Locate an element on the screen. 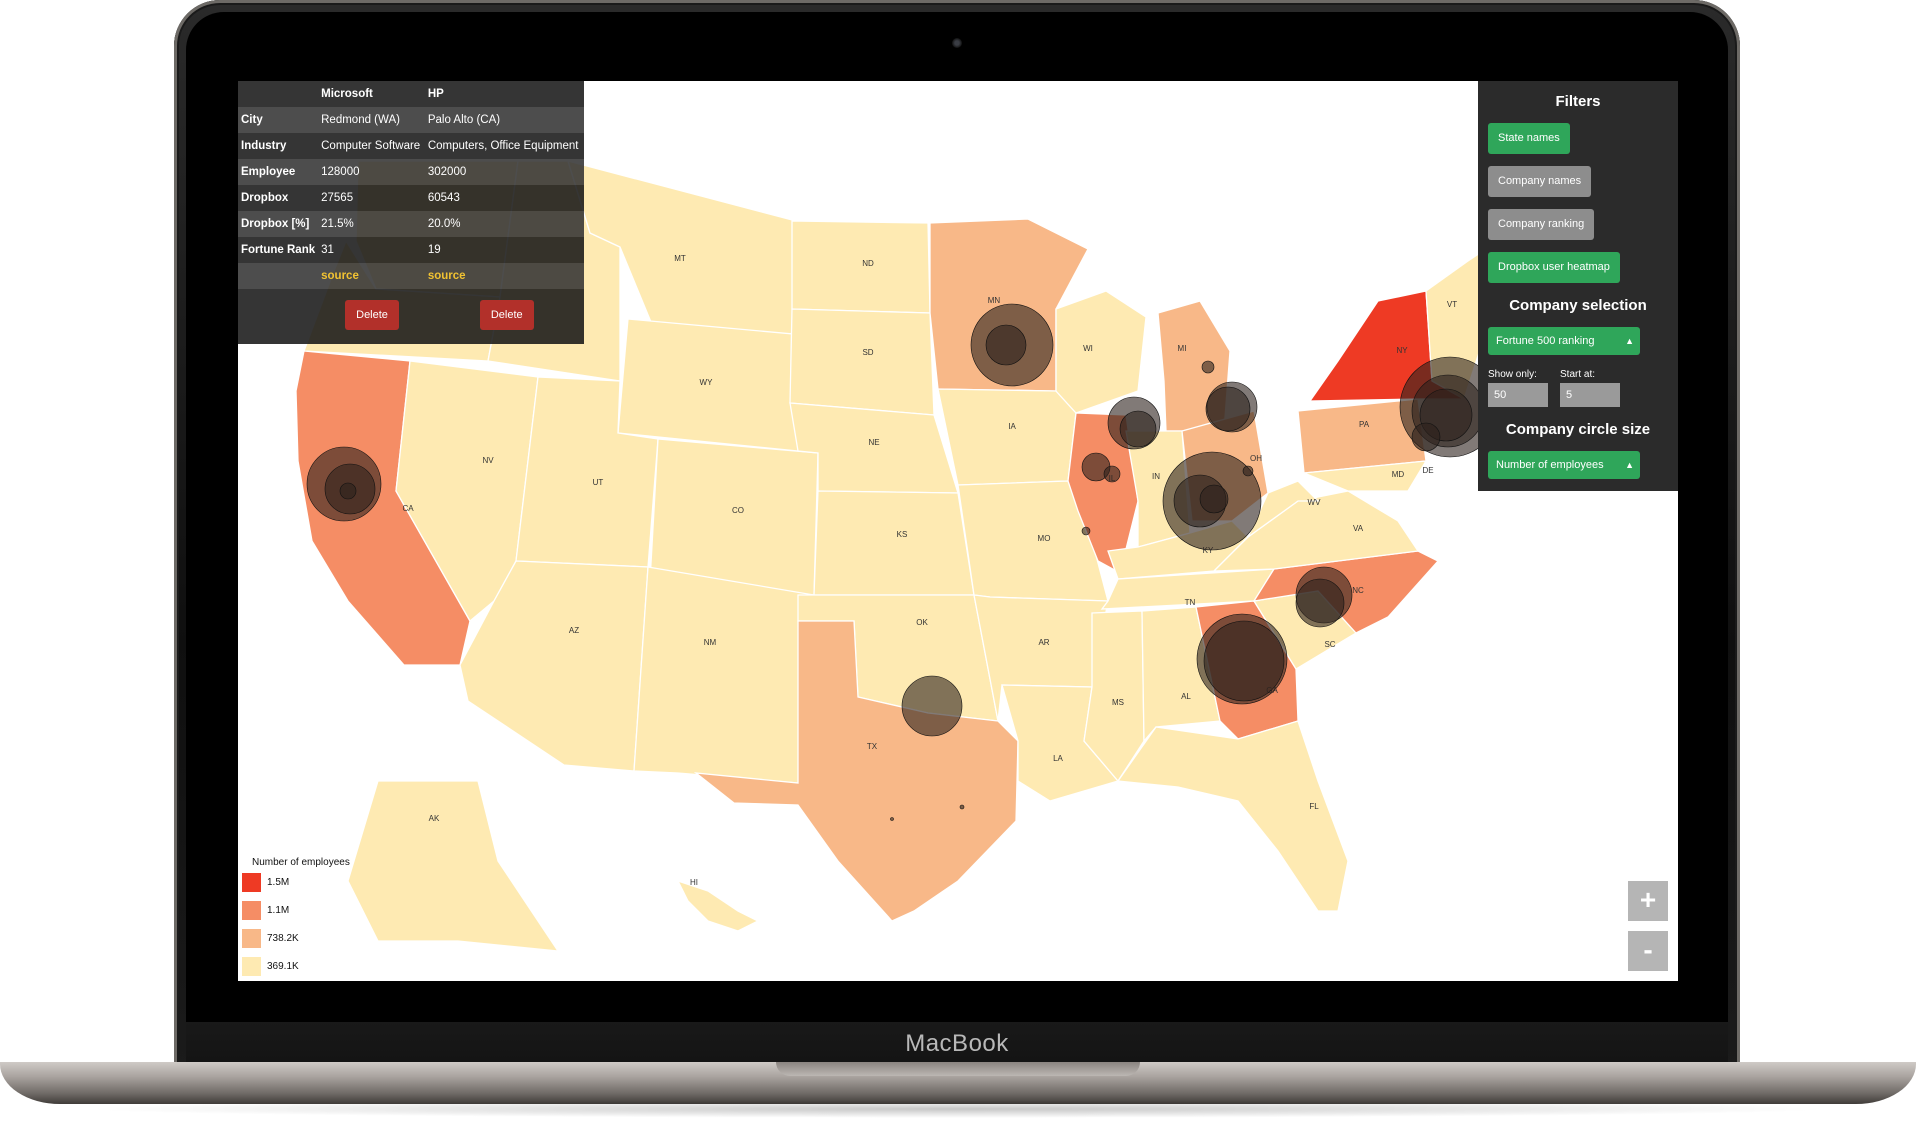 The image size is (1916, 1131). state-label: OH is located at coordinates (1256, 458).